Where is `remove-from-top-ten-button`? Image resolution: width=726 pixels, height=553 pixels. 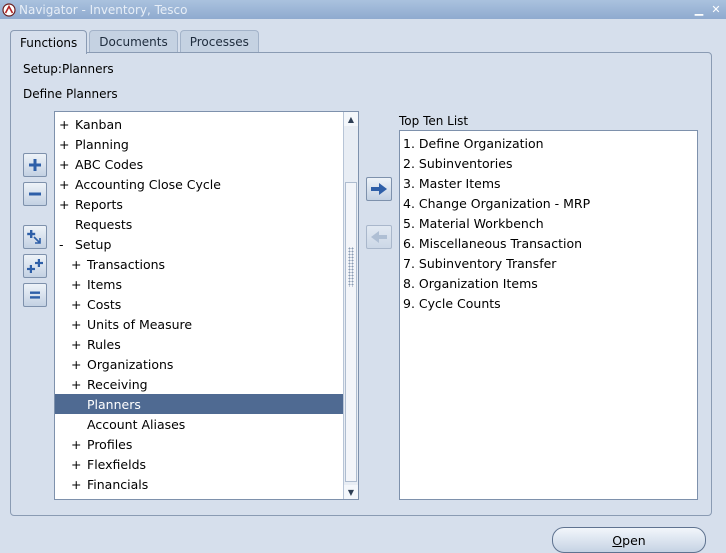 remove-from-top-ten-button is located at coordinates (379, 237).